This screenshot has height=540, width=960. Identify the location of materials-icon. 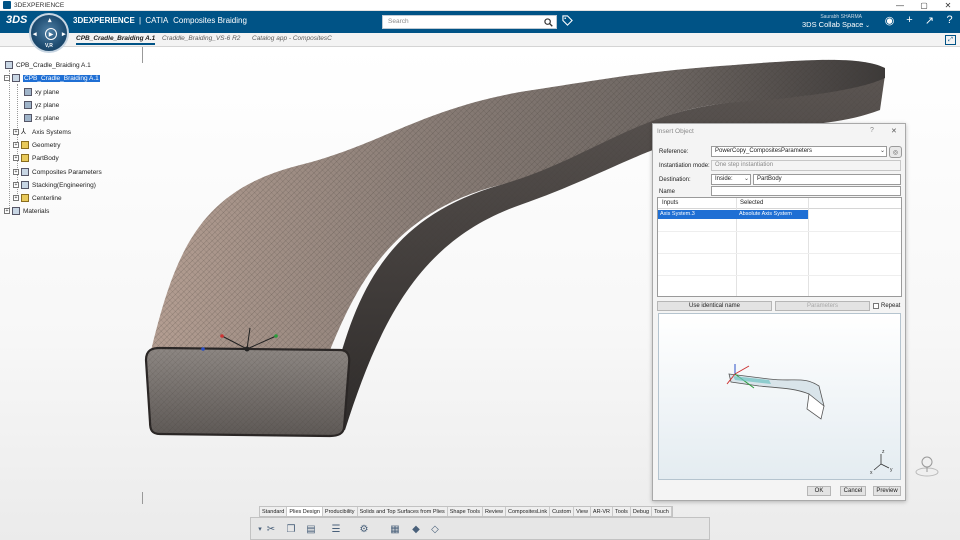
(16, 211).